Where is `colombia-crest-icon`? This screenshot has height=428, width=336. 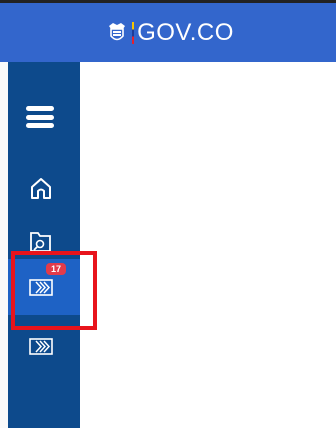 colombia-crest-icon is located at coordinates (117, 31).